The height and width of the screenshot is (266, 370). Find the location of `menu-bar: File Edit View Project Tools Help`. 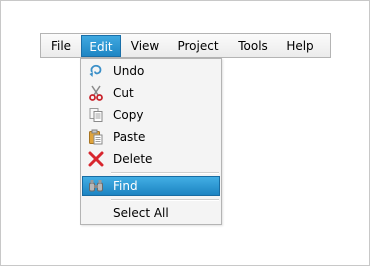

menu-bar: File Edit View Project Tools Help is located at coordinates (185, 45).